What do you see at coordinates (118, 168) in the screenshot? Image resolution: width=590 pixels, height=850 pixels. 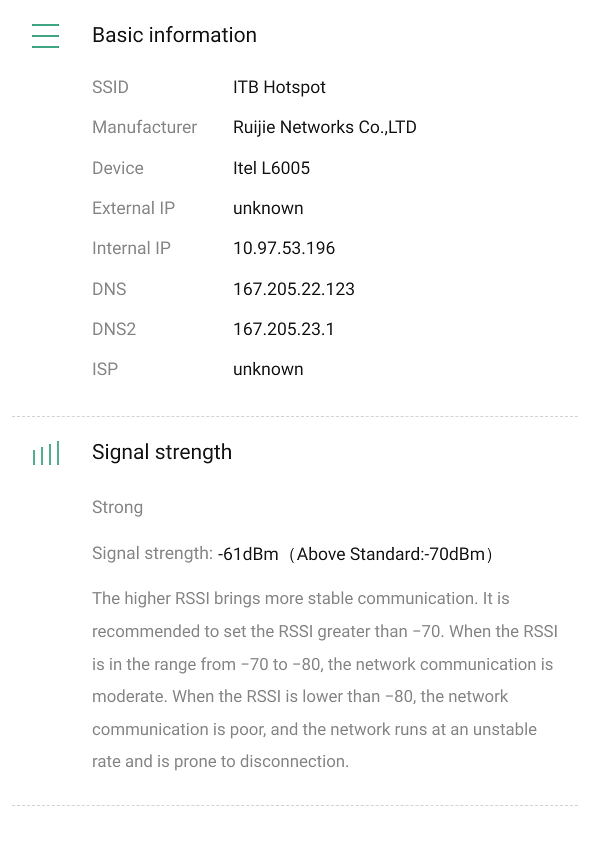 I see `field-label: Device` at bounding box center [118, 168].